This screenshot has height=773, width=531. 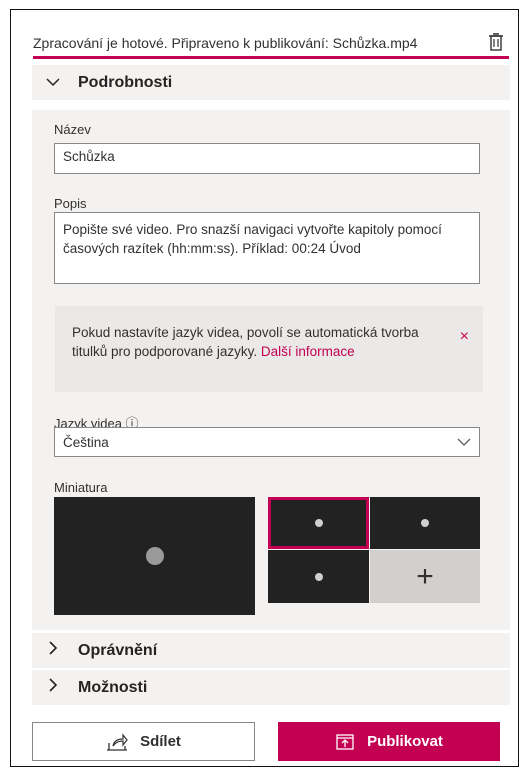 I want to click on add-thumbnail-button: +, so click(x=425, y=576).